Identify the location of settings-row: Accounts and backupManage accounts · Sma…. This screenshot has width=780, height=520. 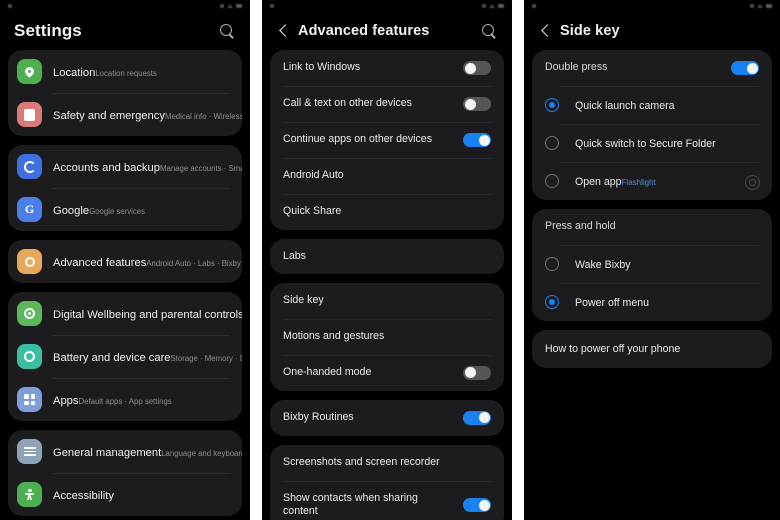
(125, 166).